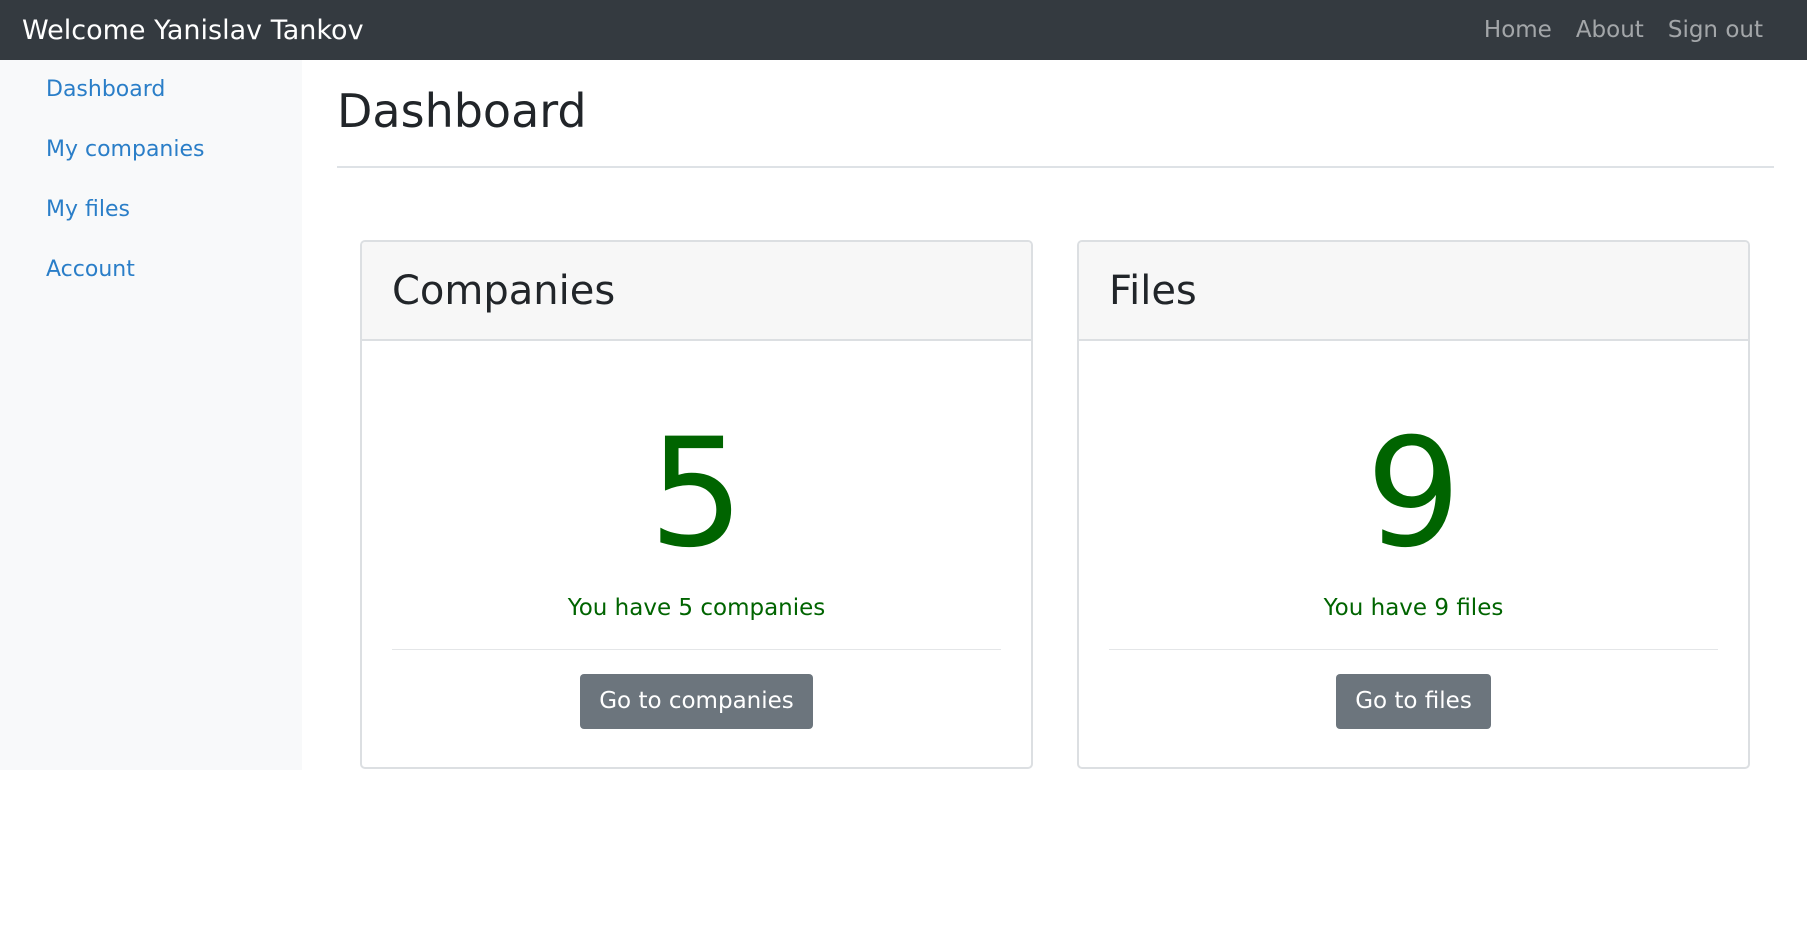 This screenshot has height=925, width=1807. I want to click on nav-links: Home About Sign out, so click(1634, 30).